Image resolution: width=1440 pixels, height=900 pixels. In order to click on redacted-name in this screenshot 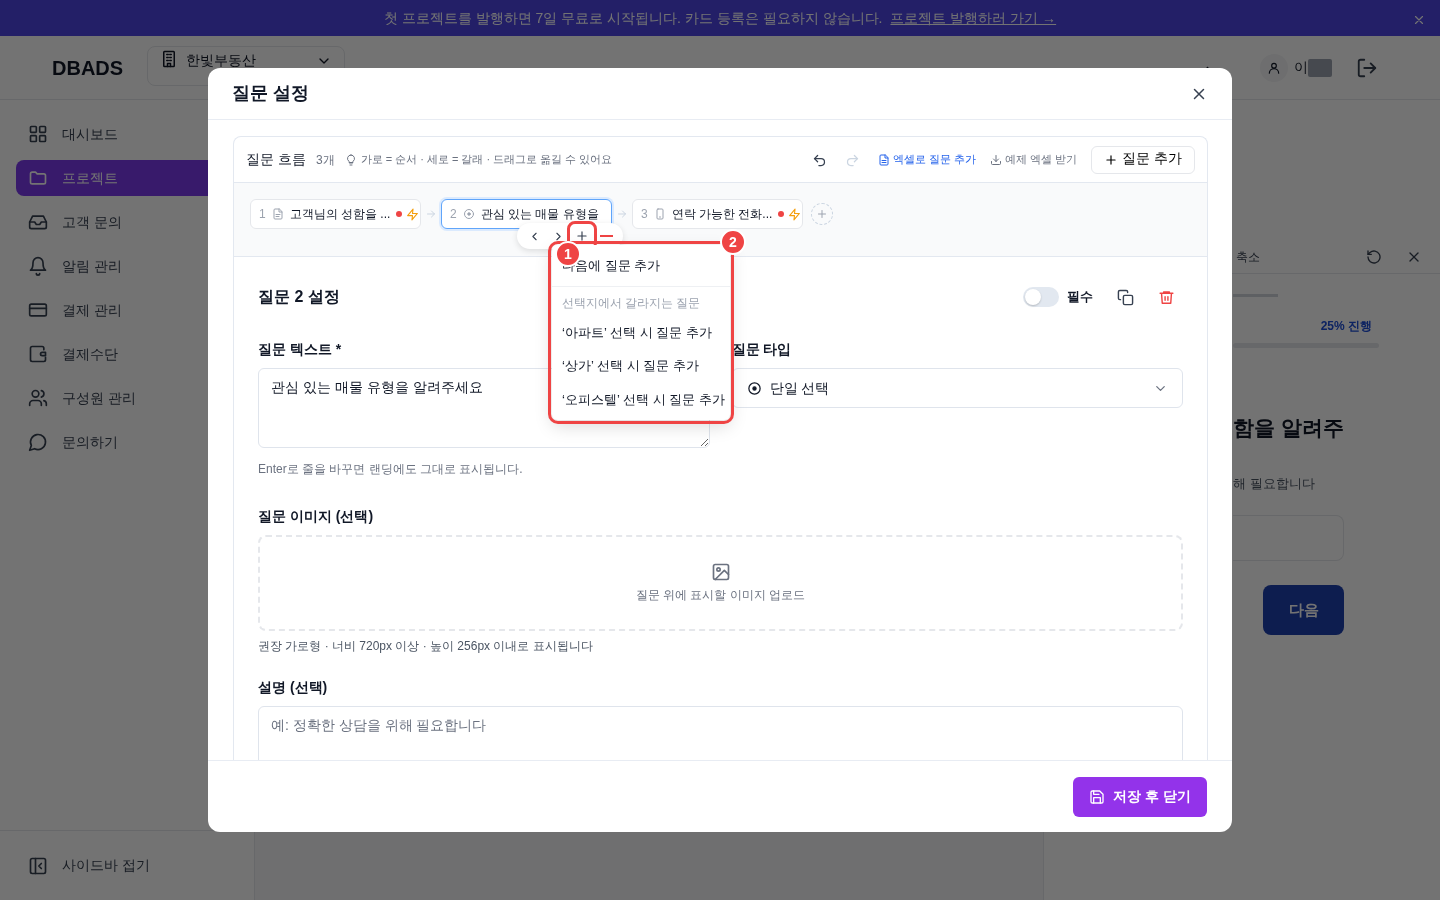, I will do `click(1320, 67)`.